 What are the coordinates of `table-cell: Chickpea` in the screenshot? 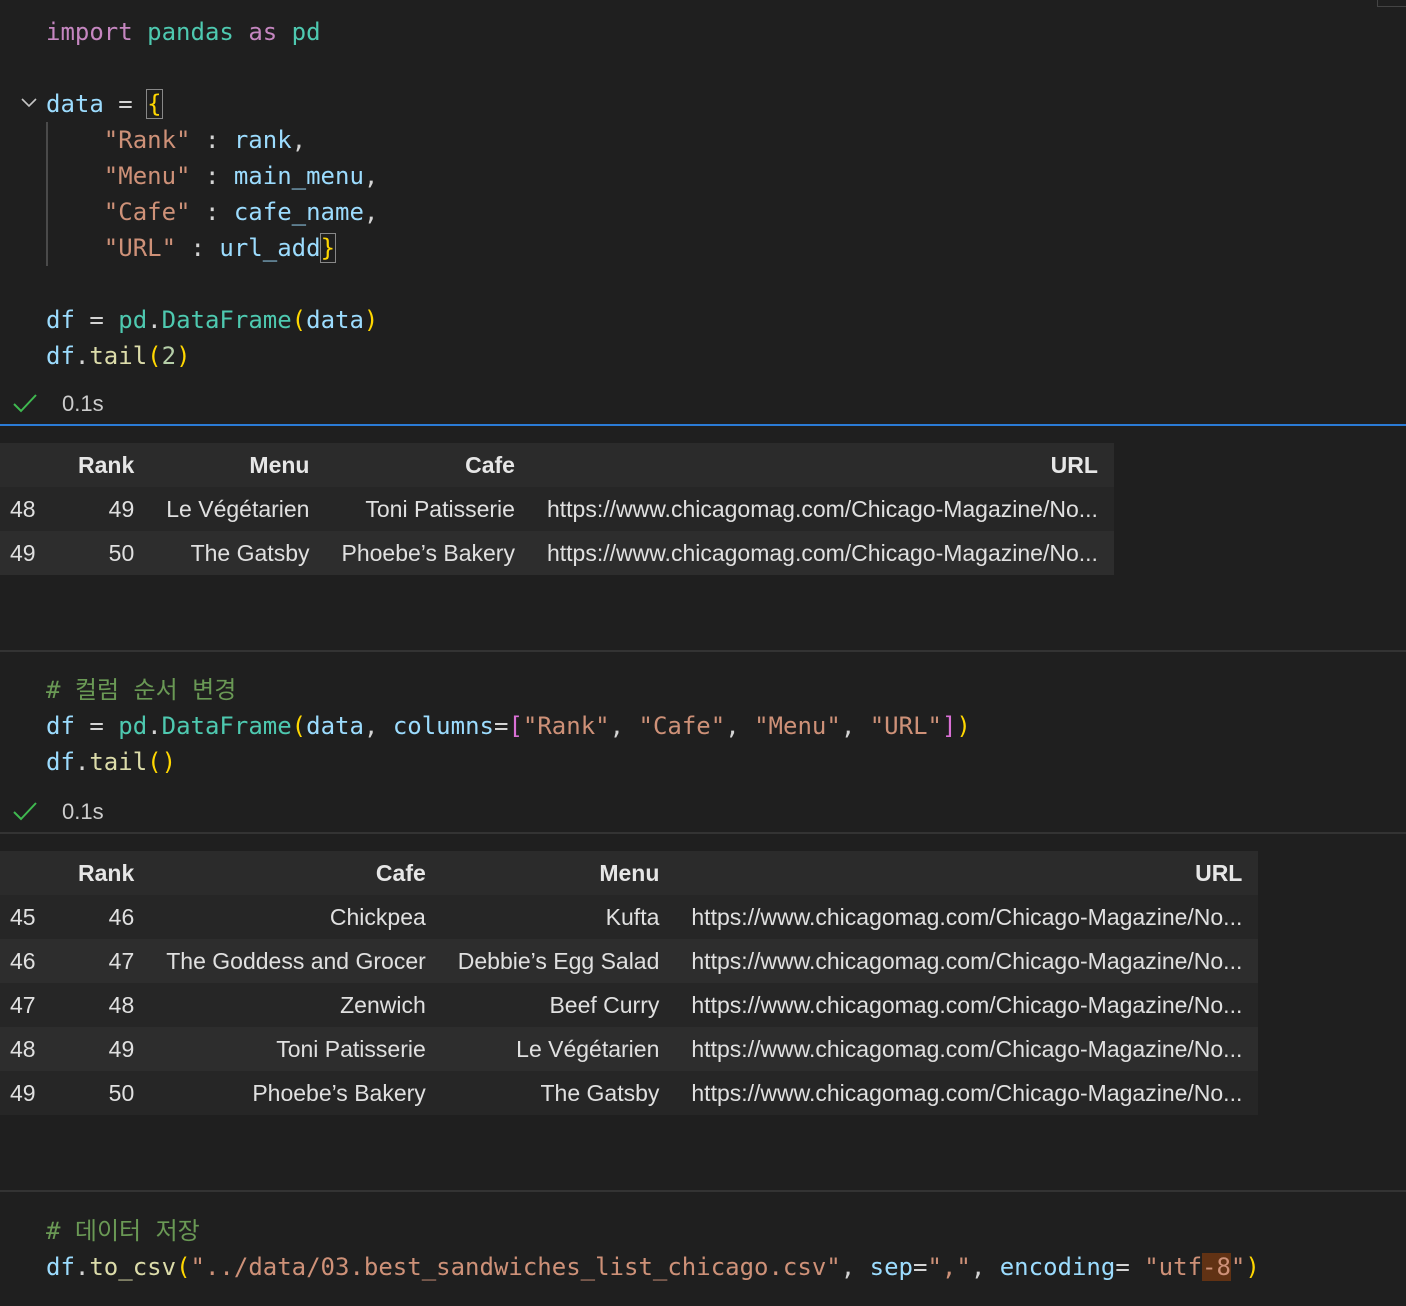 It's located at (296, 917).